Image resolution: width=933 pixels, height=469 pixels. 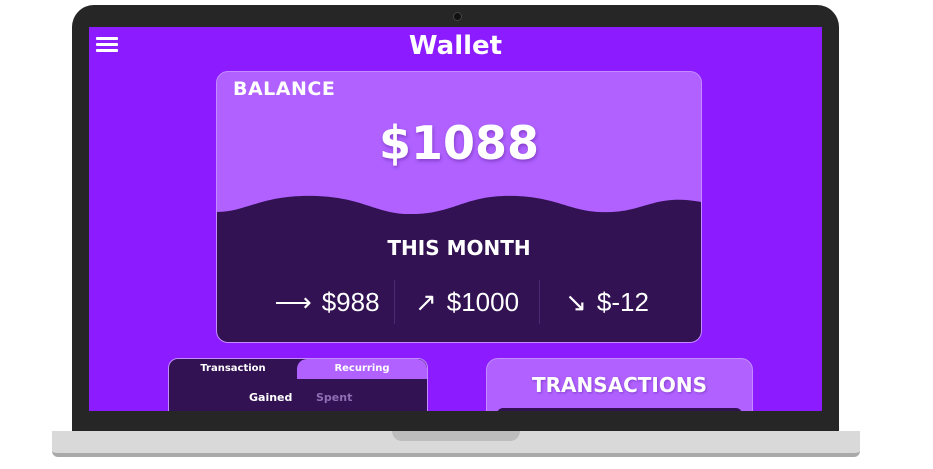 I want to click on up-right-arrow-icon: ↗, so click(x=425, y=302).